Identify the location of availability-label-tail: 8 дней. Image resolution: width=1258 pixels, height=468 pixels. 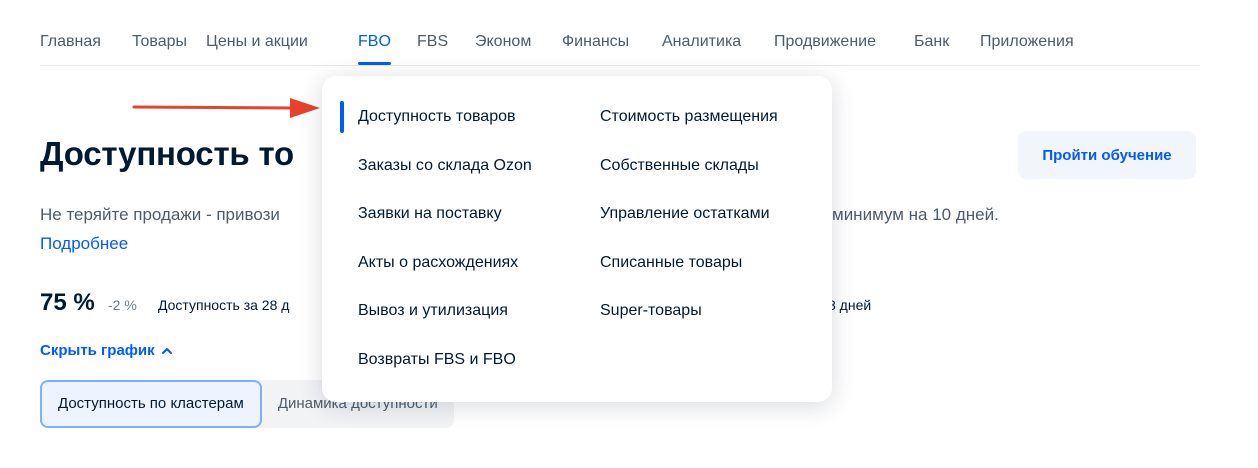
(850, 305).